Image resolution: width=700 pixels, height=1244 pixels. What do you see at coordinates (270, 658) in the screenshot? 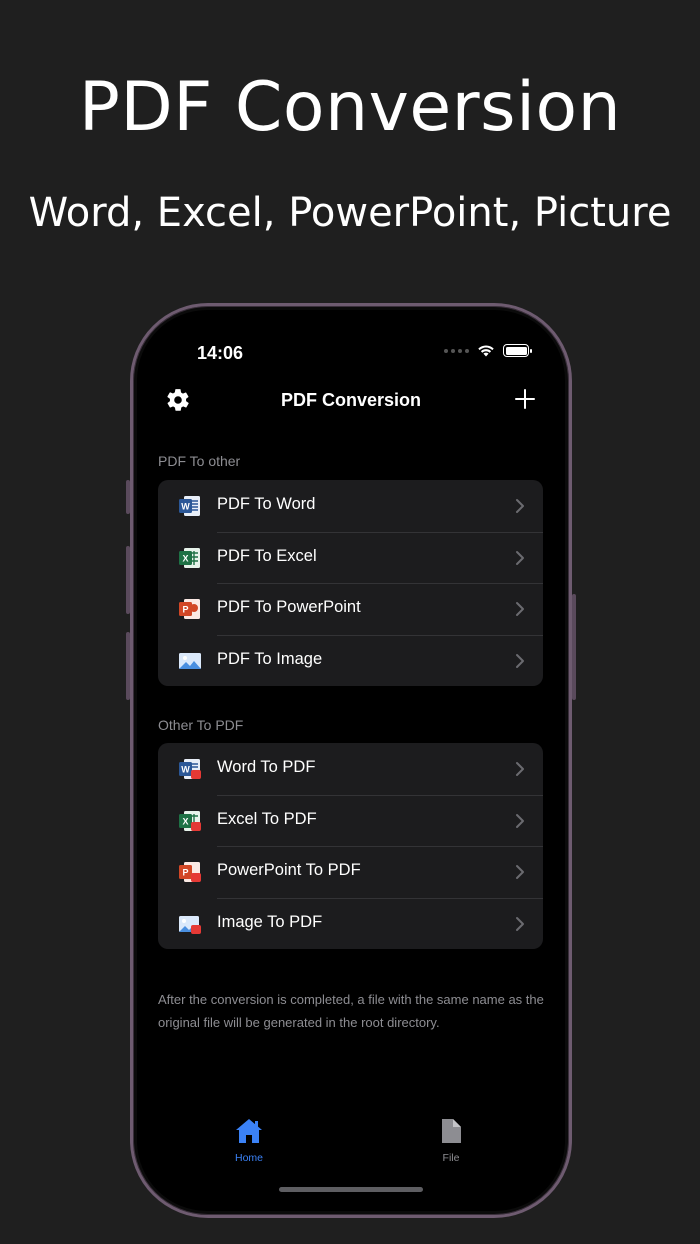
I see `row-label: PDF To Image` at bounding box center [270, 658].